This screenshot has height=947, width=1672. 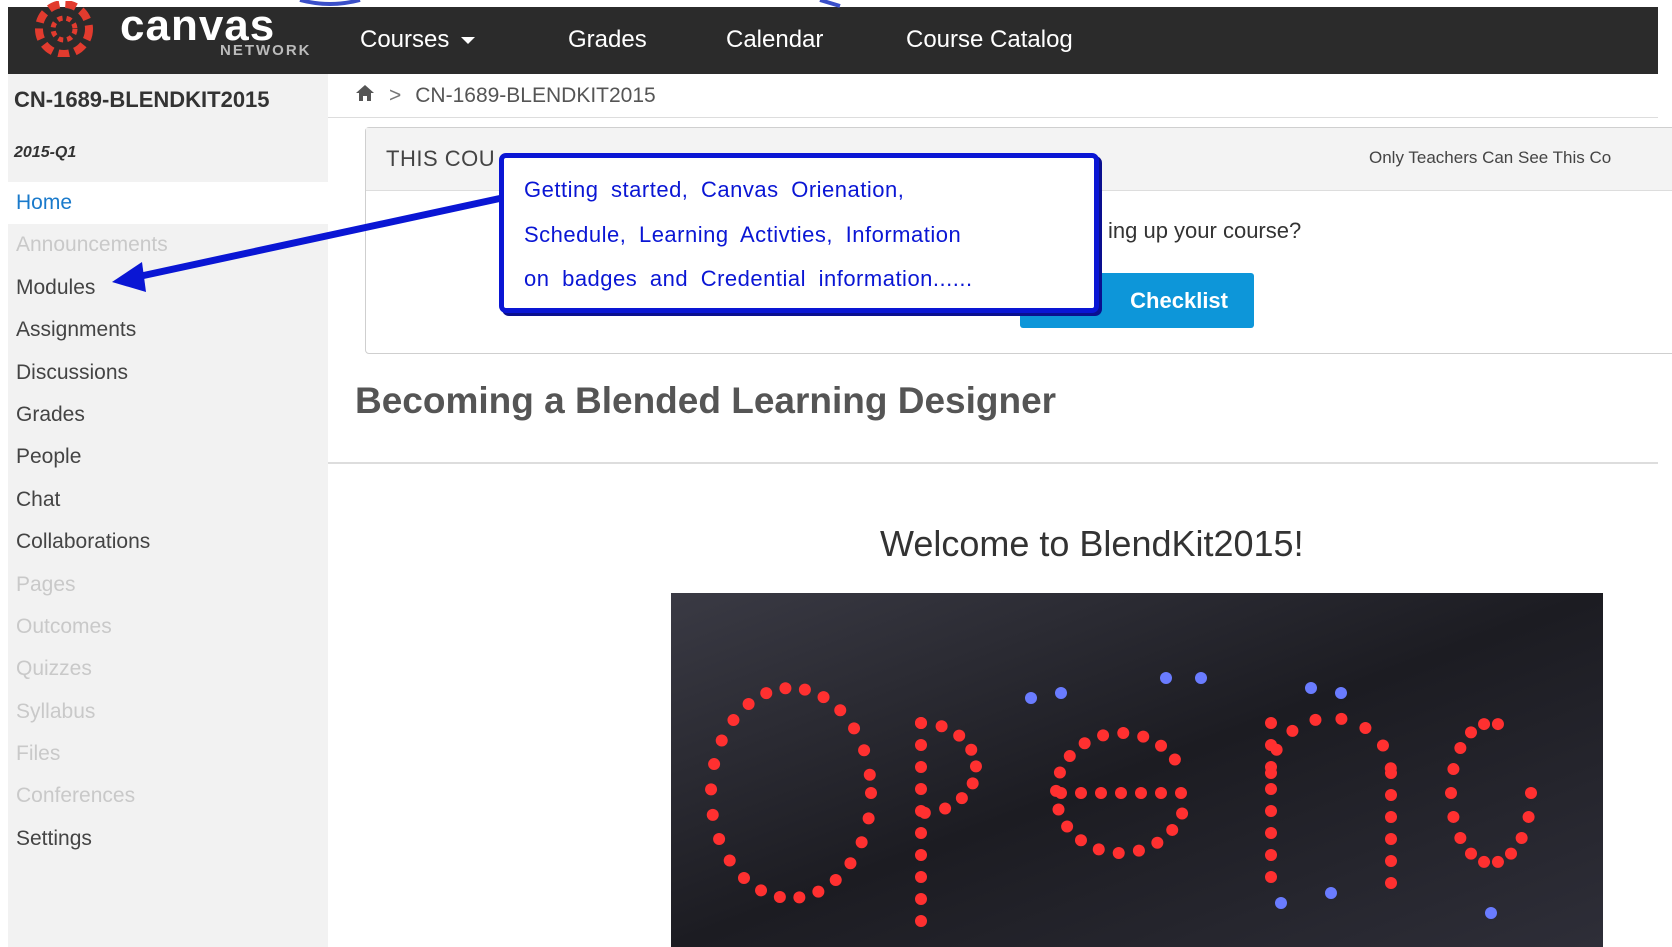 I want to click on nav-grades: Grades, so click(x=607, y=40).